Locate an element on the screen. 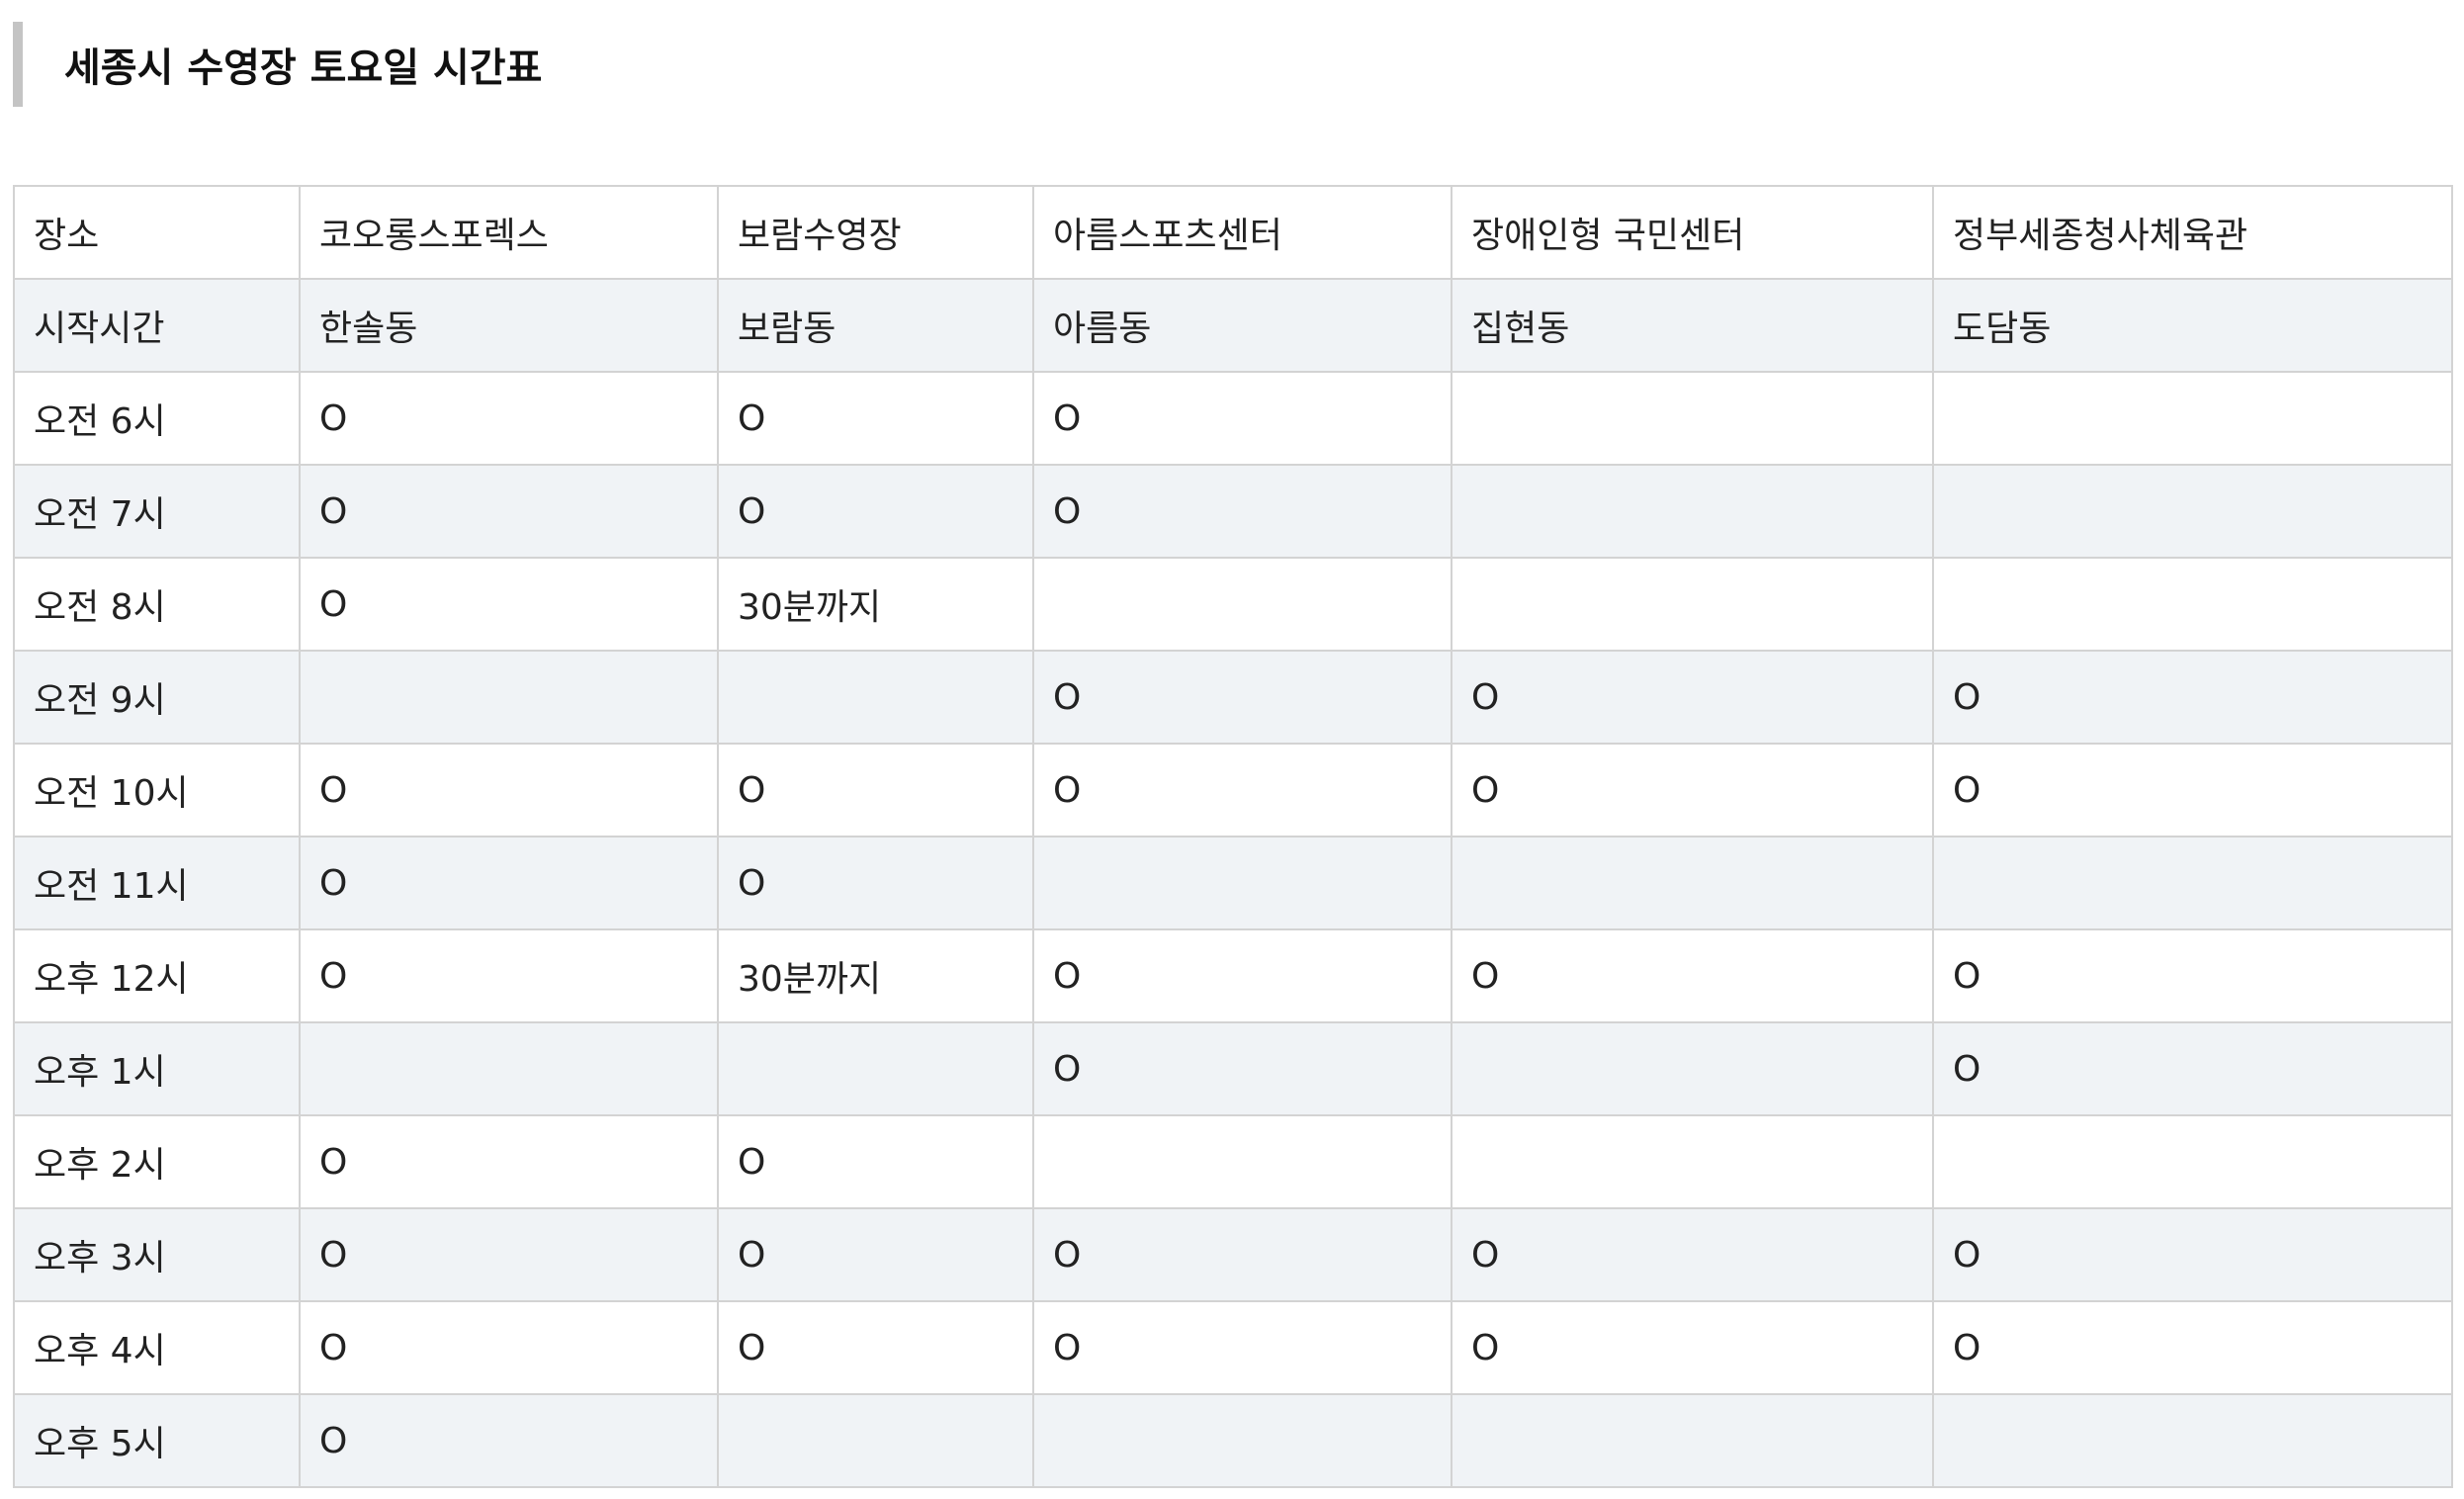 Image resolution: width=2464 pixels, height=1499 pixels. table-row-label: 오전 9시 is located at coordinates (157, 698).